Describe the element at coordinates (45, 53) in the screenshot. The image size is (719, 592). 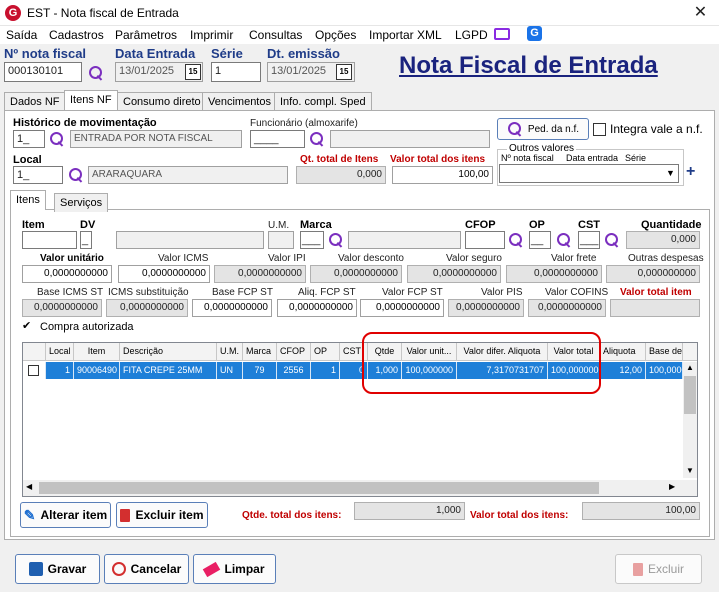
I see `nf-label: Nº nota fiscal` at that location.